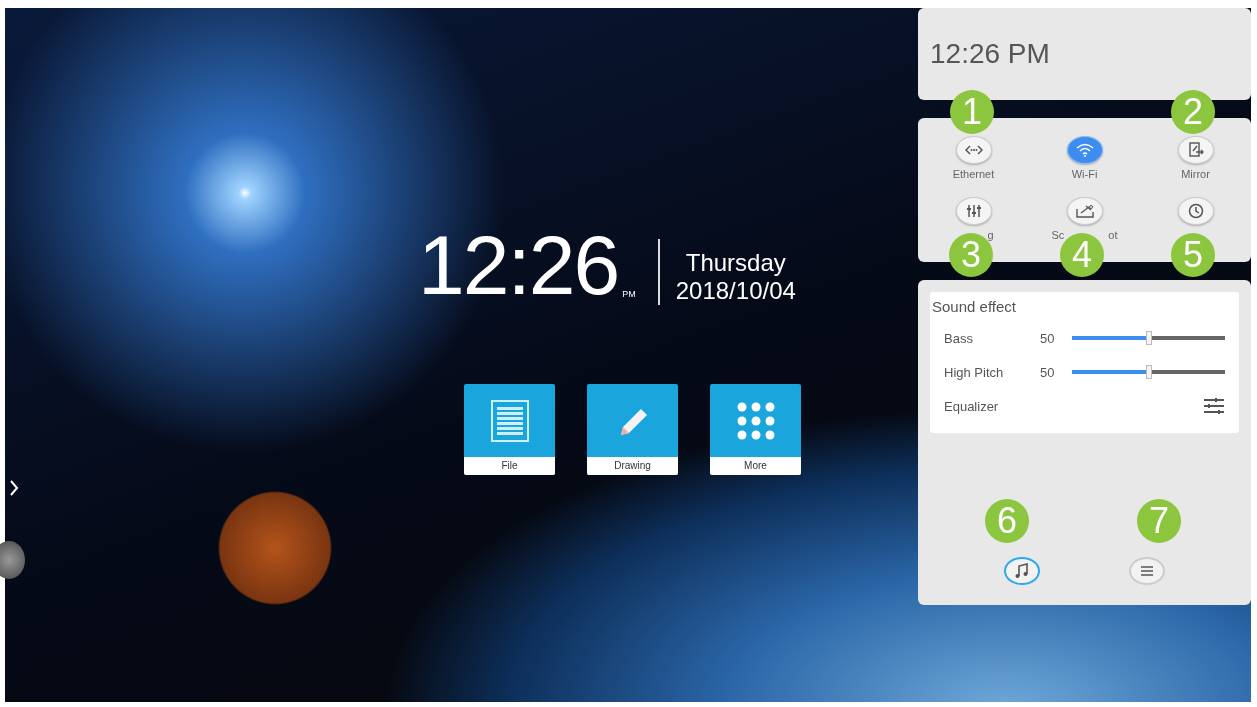  What do you see at coordinates (735, 263) in the screenshot?
I see `clock-weekday: Thursday` at bounding box center [735, 263].